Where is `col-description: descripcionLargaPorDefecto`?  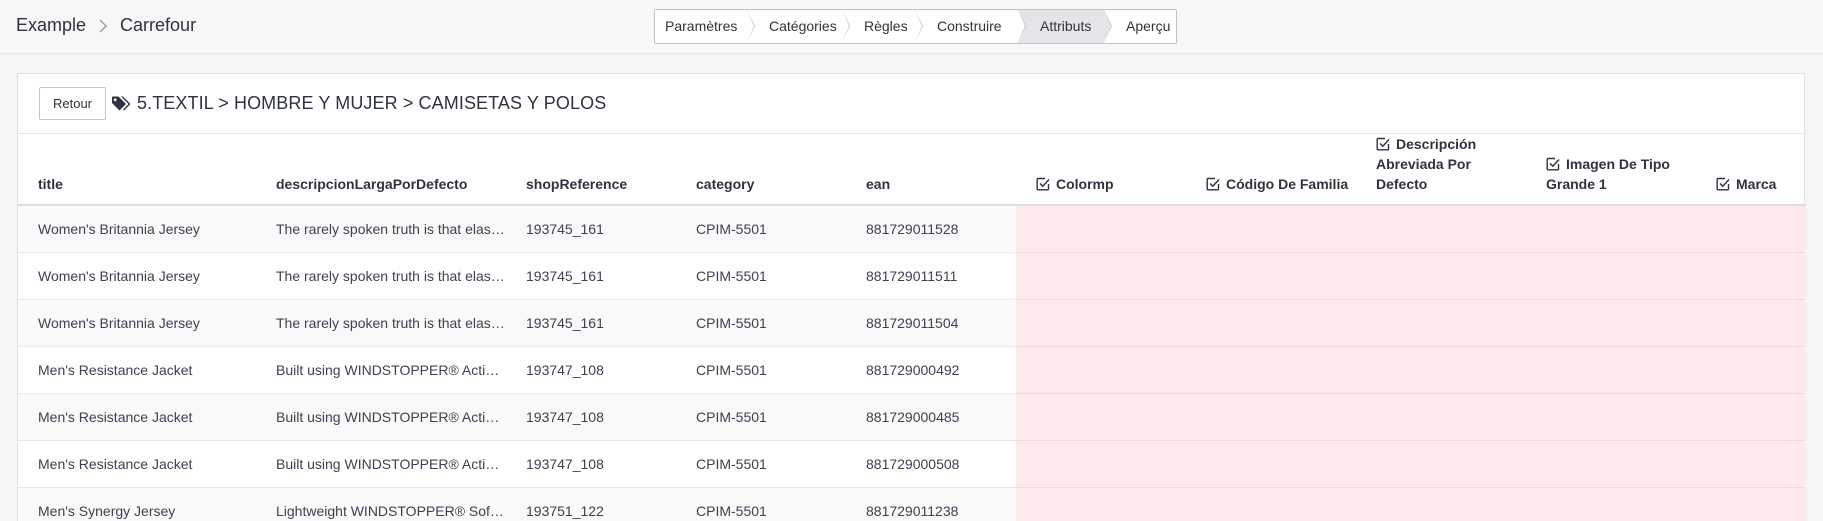 col-description: descripcionLargaPorDefecto is located at coordinates (381, 170).